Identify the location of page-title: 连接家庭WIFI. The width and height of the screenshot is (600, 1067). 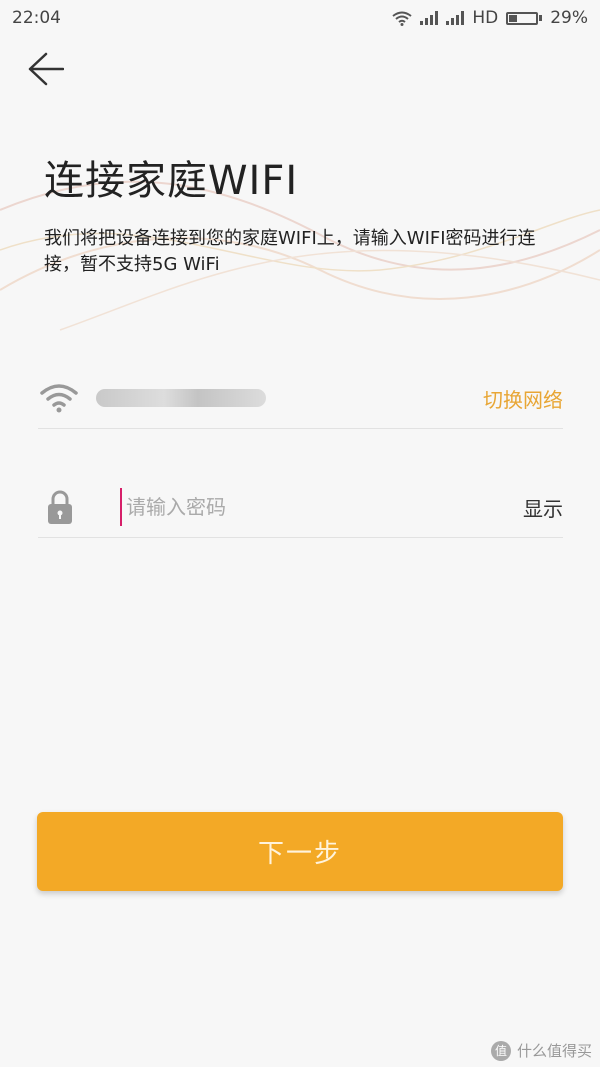
(171, 181).